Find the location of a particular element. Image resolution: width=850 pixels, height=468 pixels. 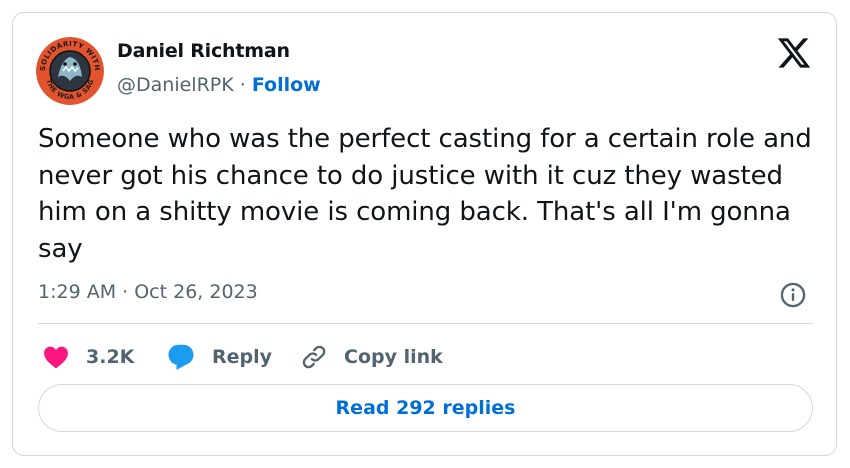

author-name: Daniel Richtman is located at coordinates (203, 51).